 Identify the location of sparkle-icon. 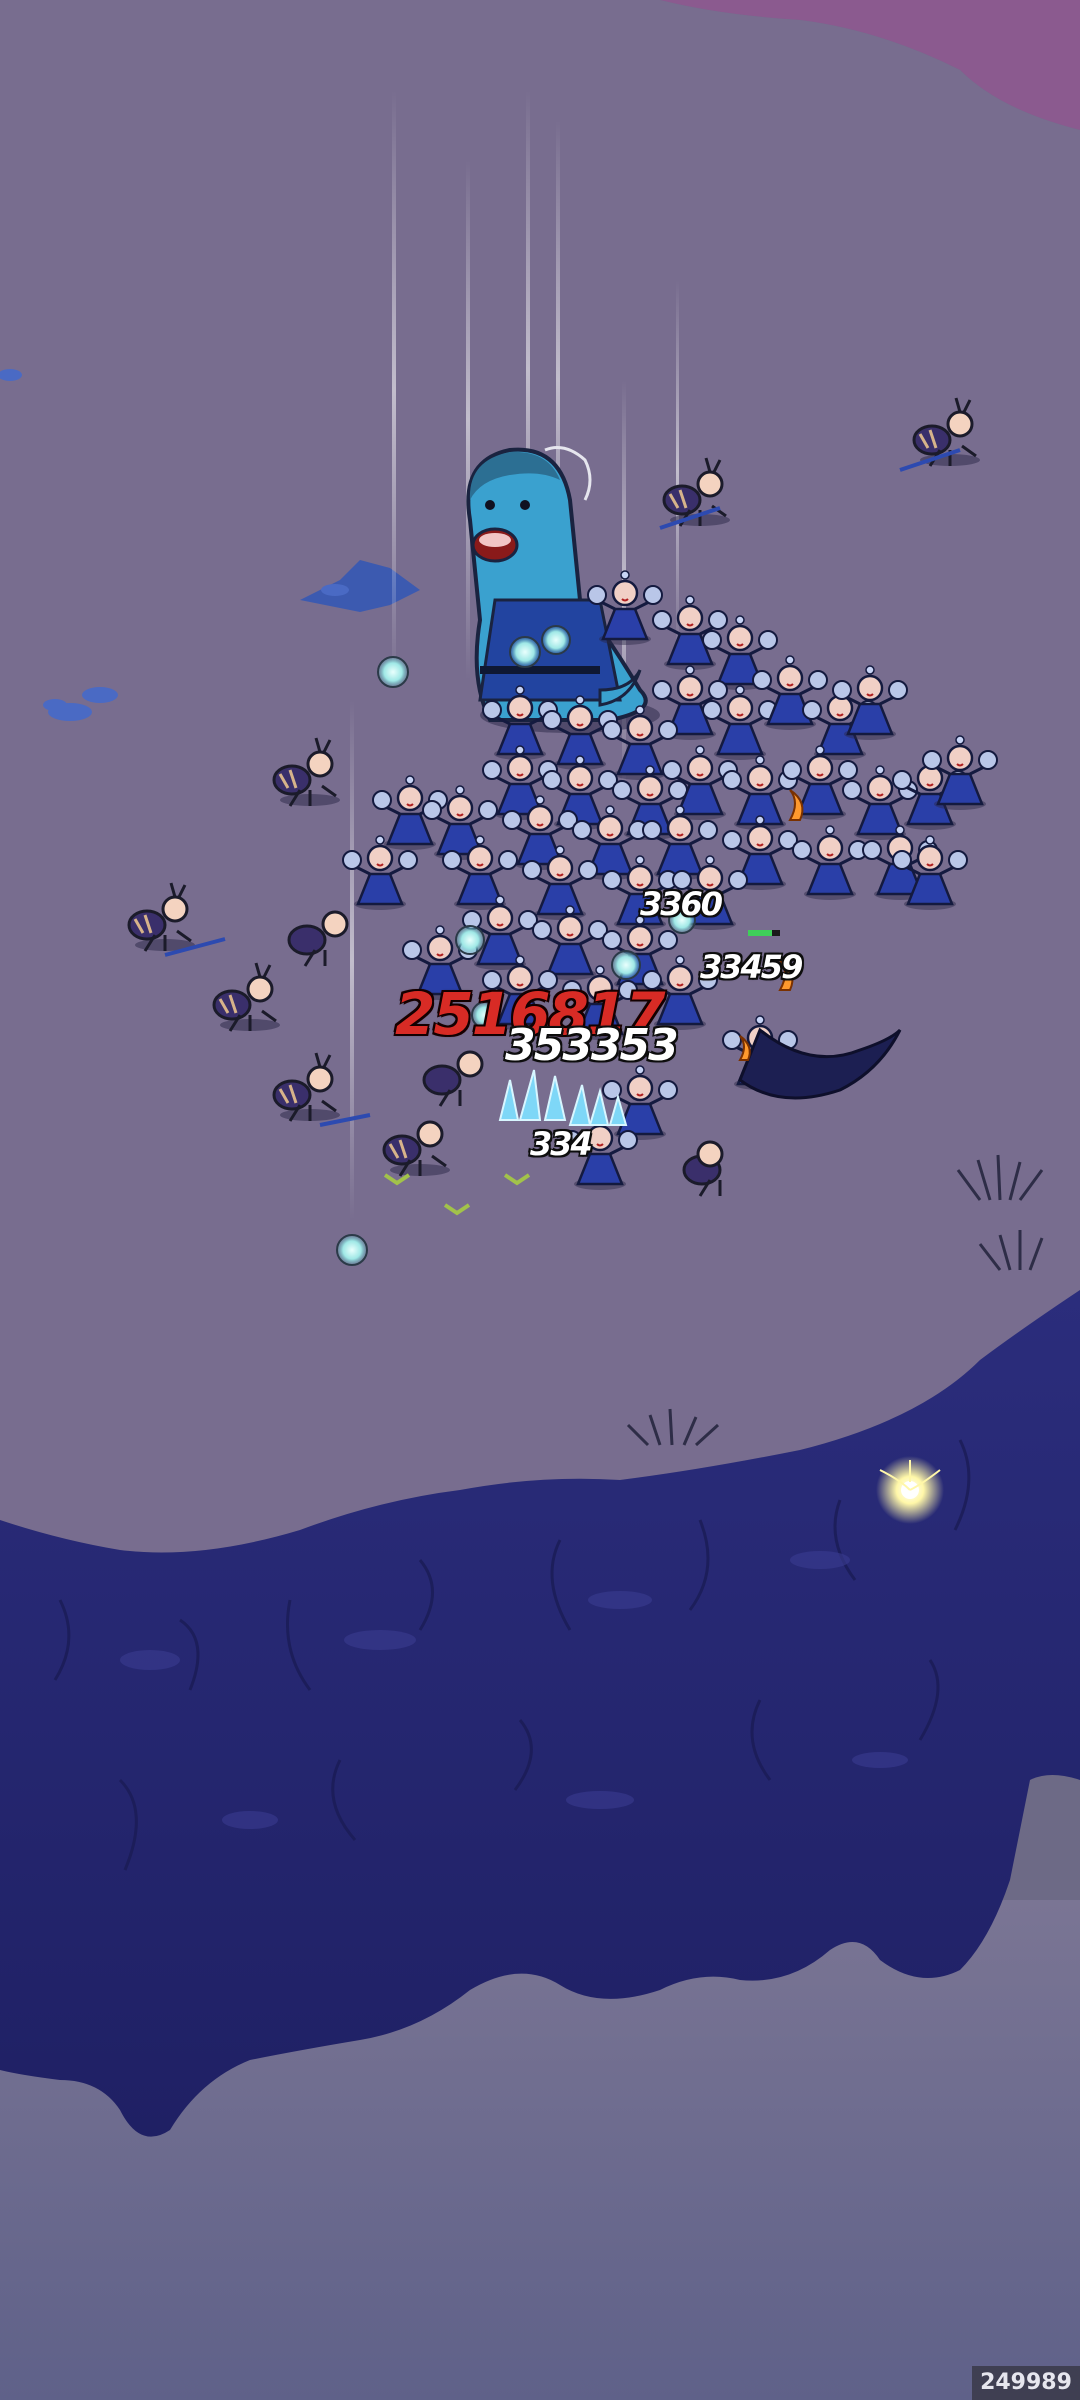
(910, 1490).